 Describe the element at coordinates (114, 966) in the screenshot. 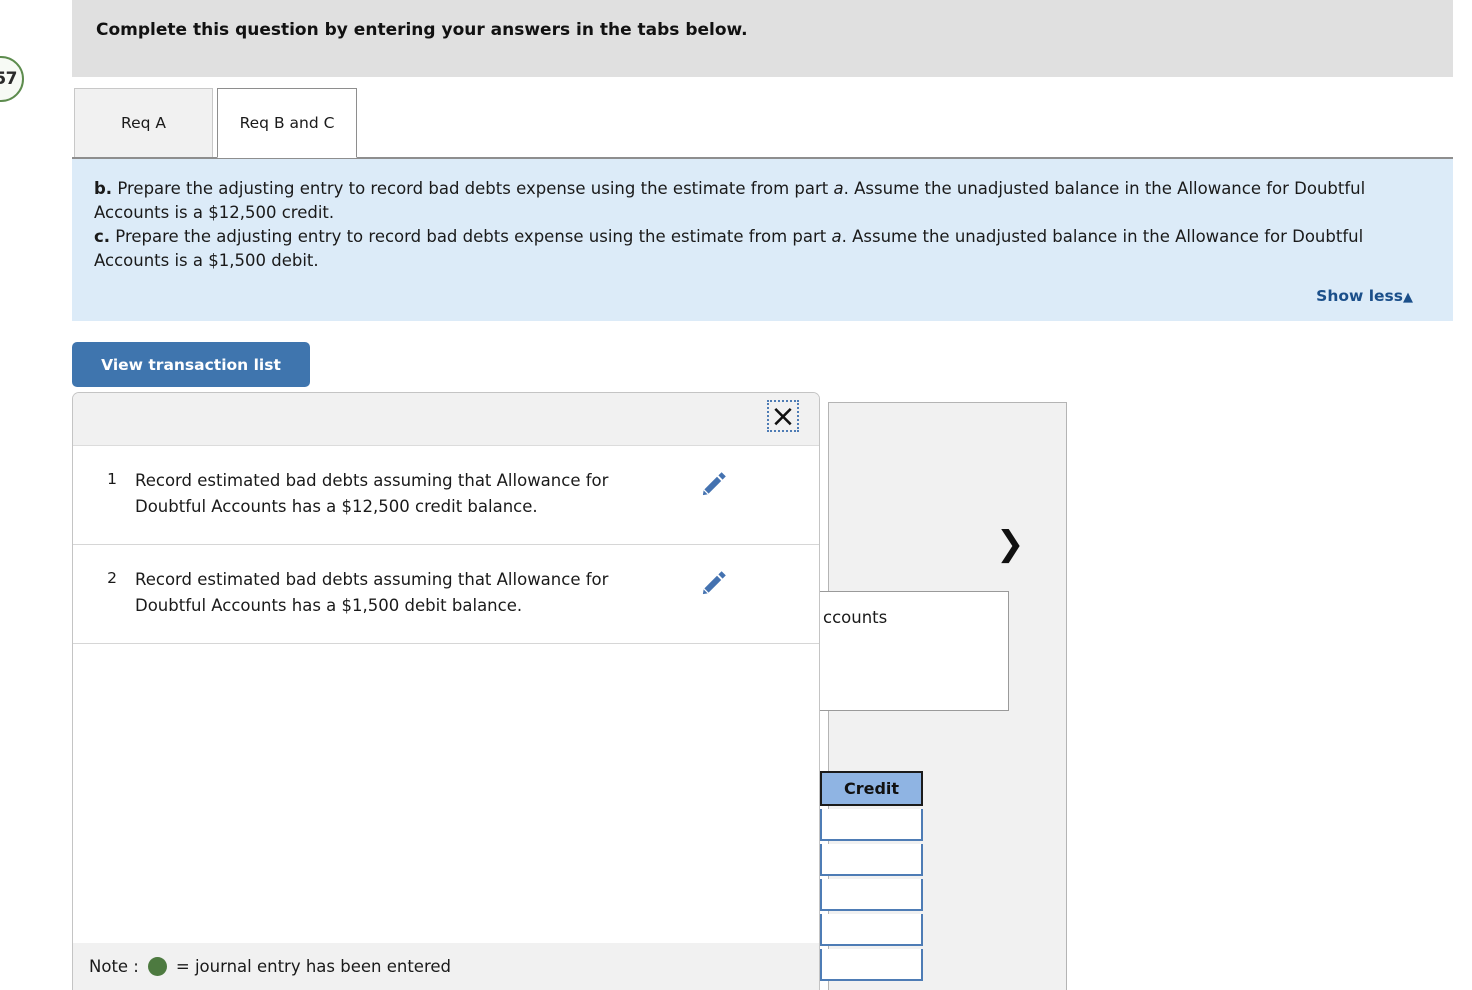

I see `note-label: Note :` at that location.